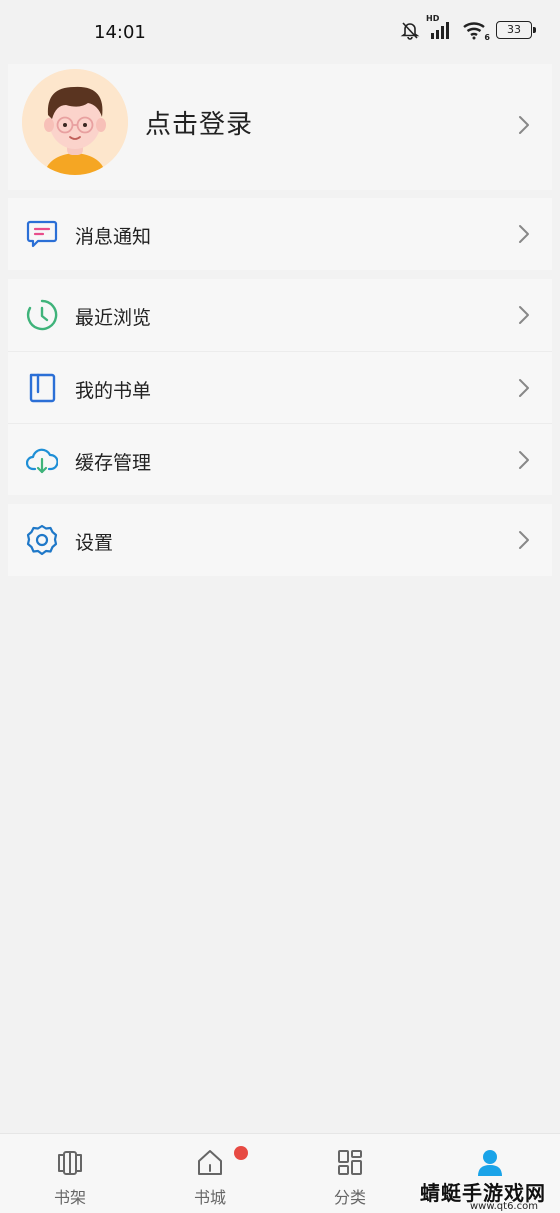 This screenshot has height=1213, width=560. I want to click on signal-icon: HD, so click(440, 27).